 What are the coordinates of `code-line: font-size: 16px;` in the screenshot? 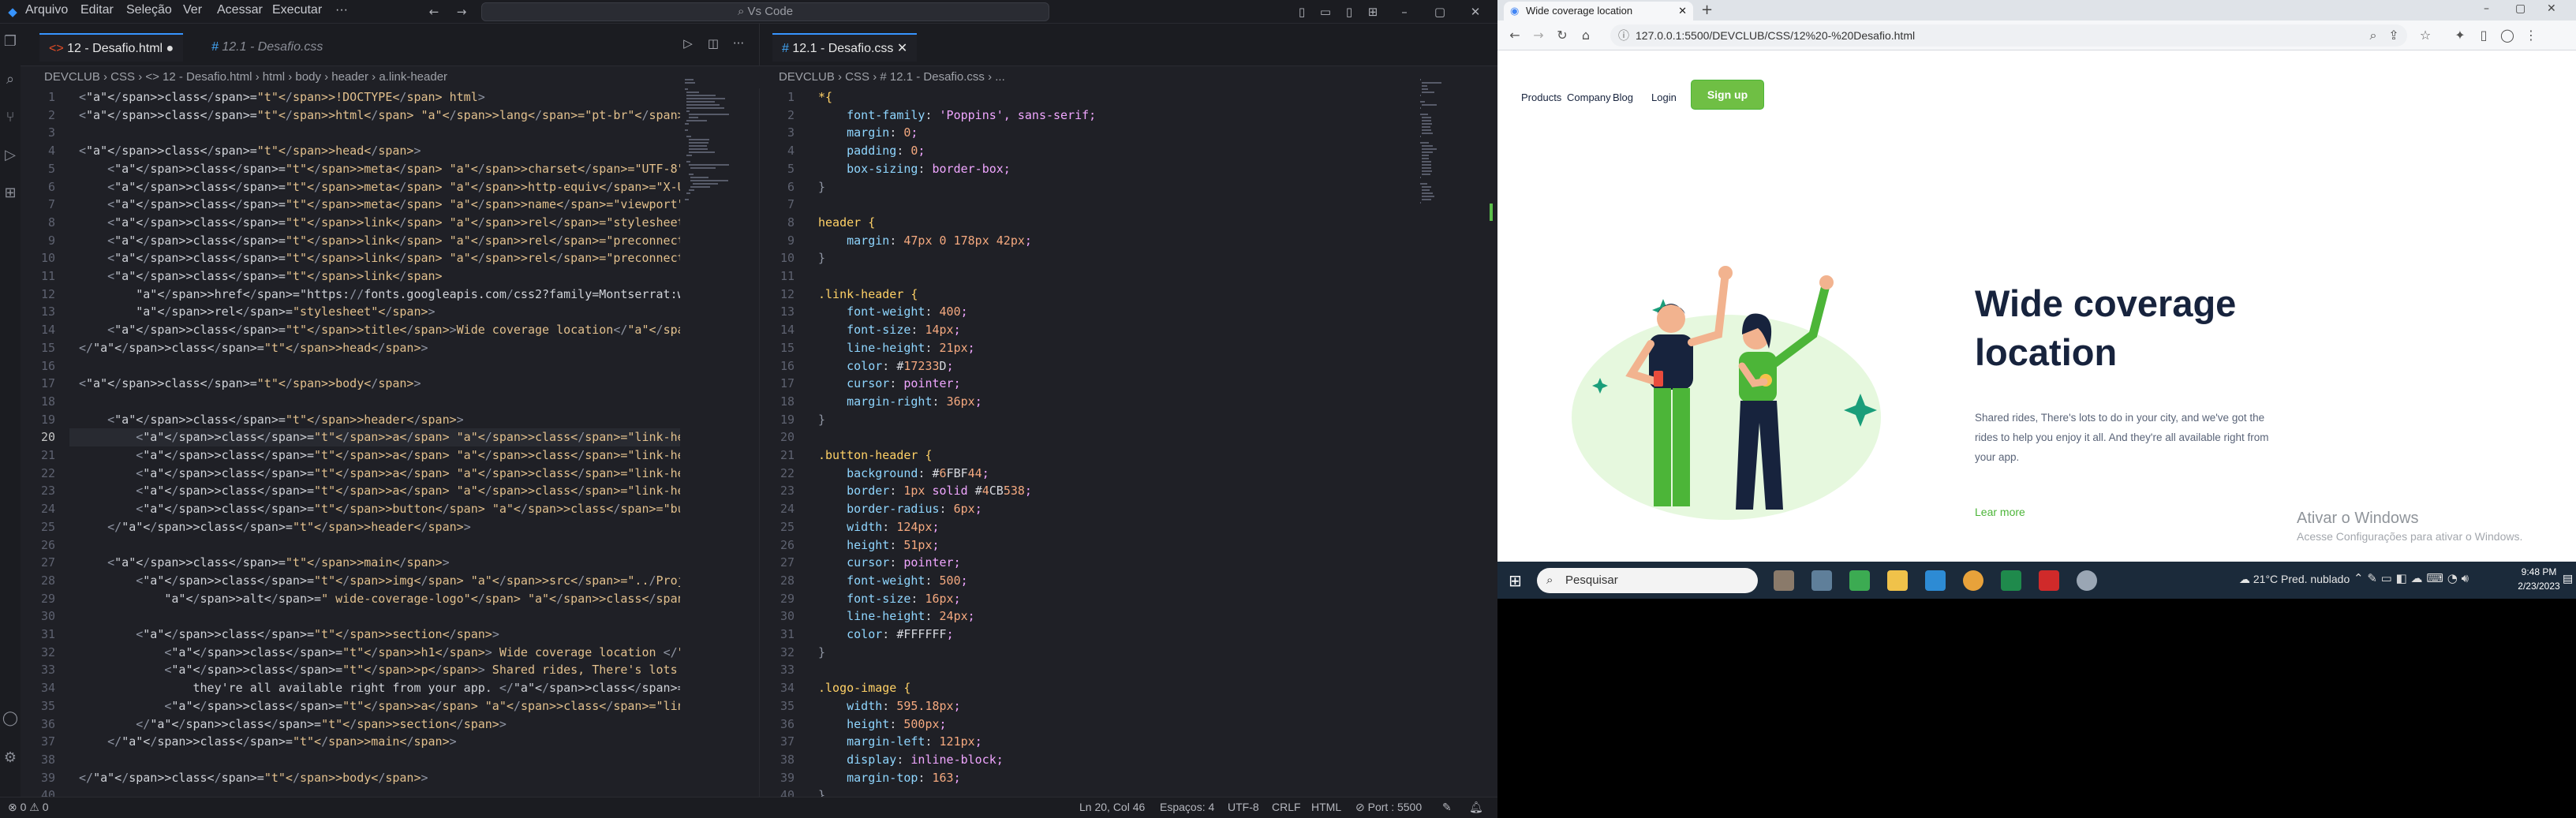 It's located at (1118, 599).